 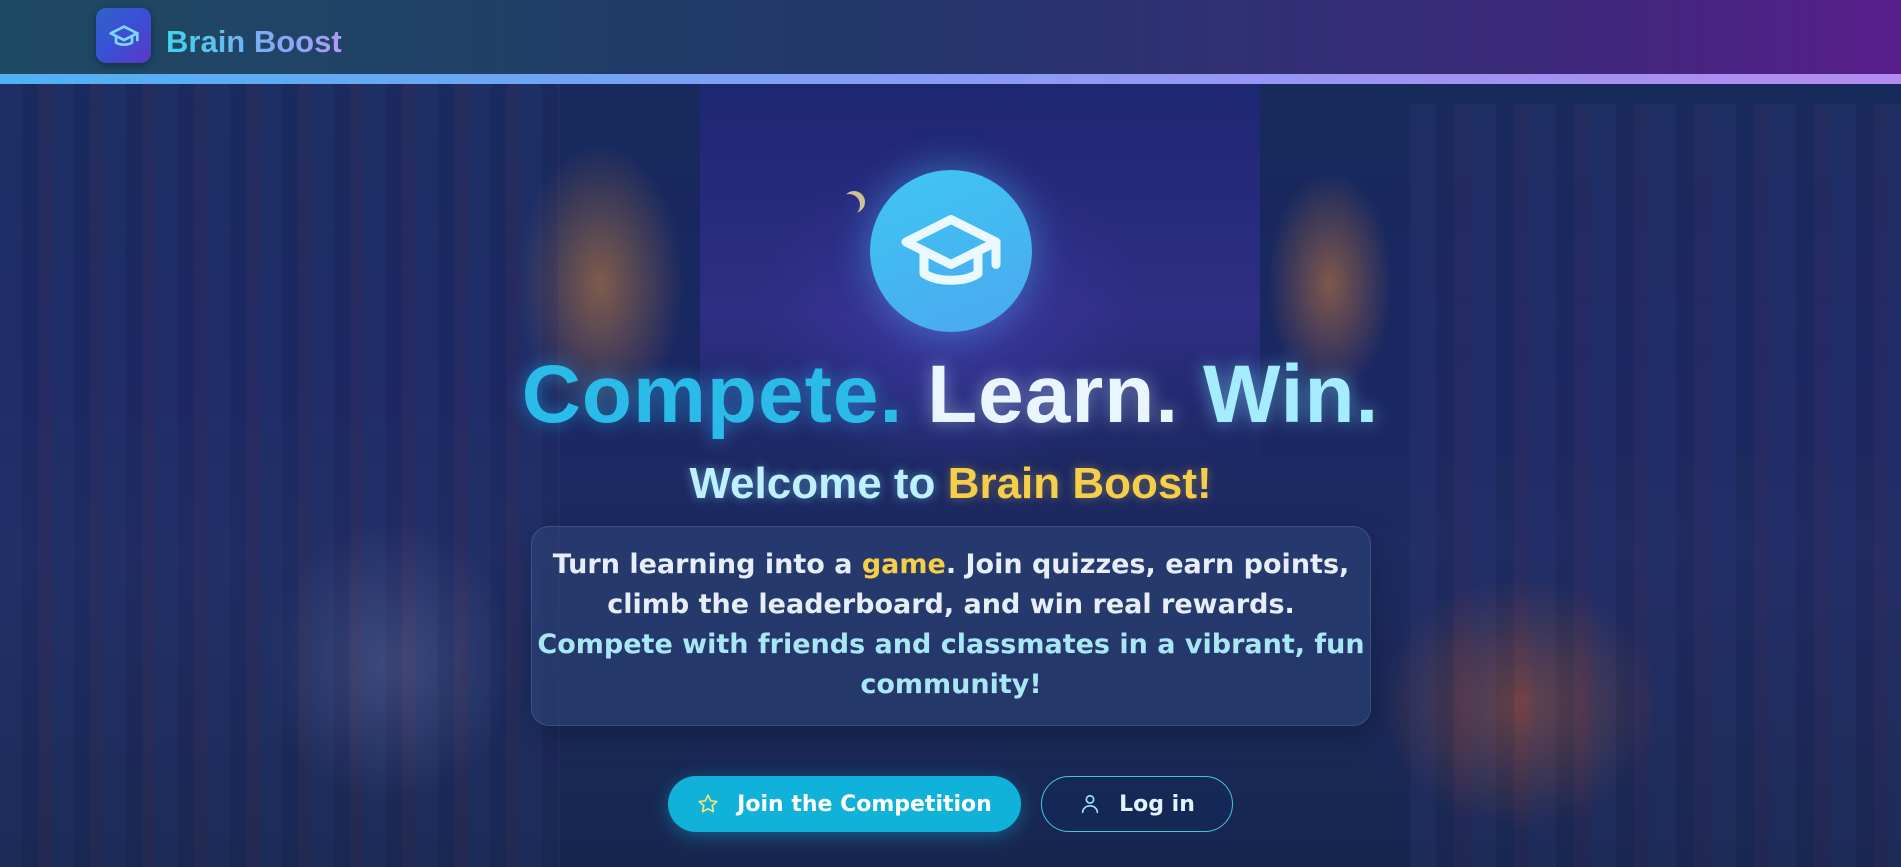 I want to click on welcome-prefix: Welcome to, so click(x=818, y=483).